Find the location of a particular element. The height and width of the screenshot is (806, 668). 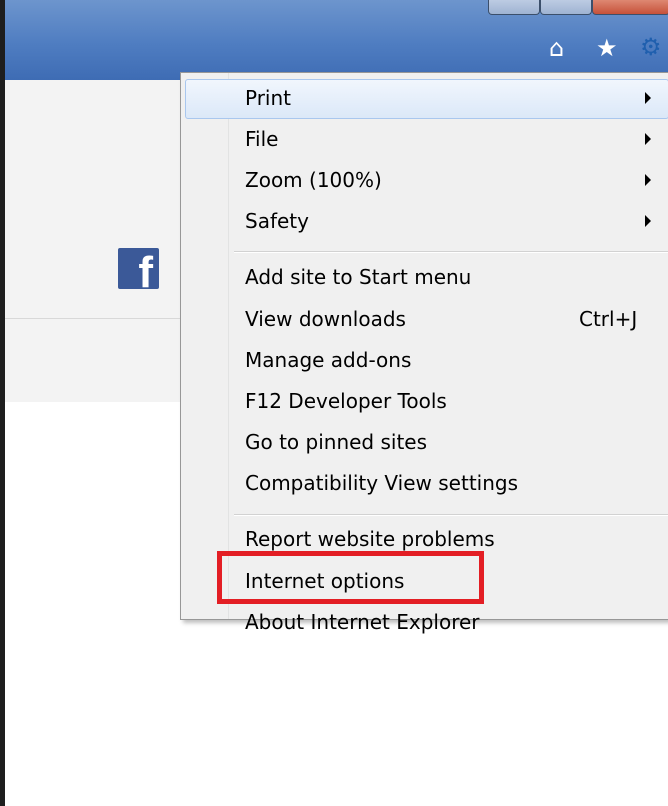

menu-item-manage-add-ons: Manage add-ons is located at coordinates (424, 362).